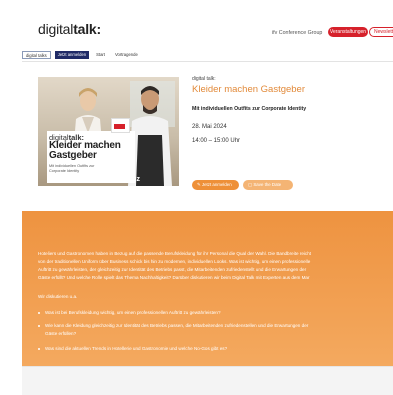  I want to click on events-button: Veranstaltungen, so click(348, 32).